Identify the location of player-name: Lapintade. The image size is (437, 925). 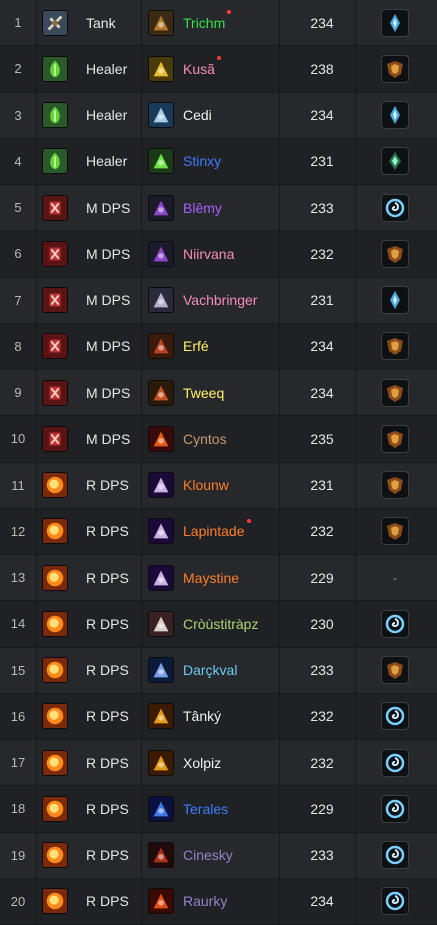
(217, 531).